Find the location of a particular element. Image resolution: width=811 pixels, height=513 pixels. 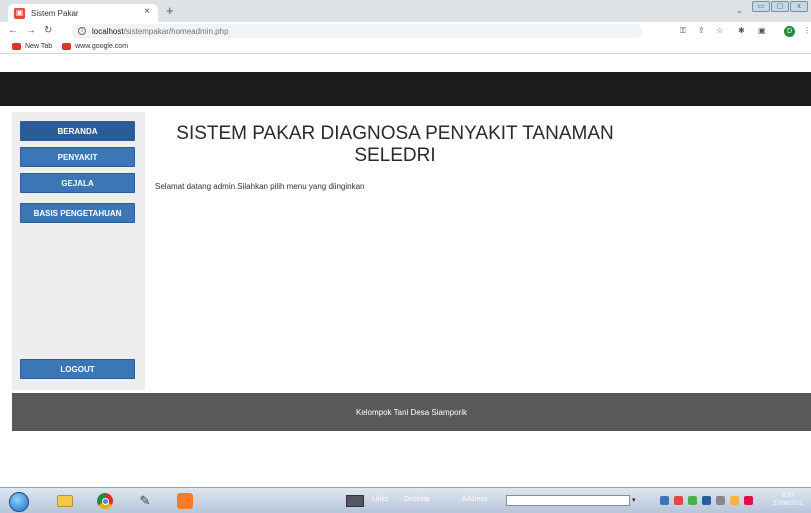

tray-security-icon is located at coordinates (748, 500).